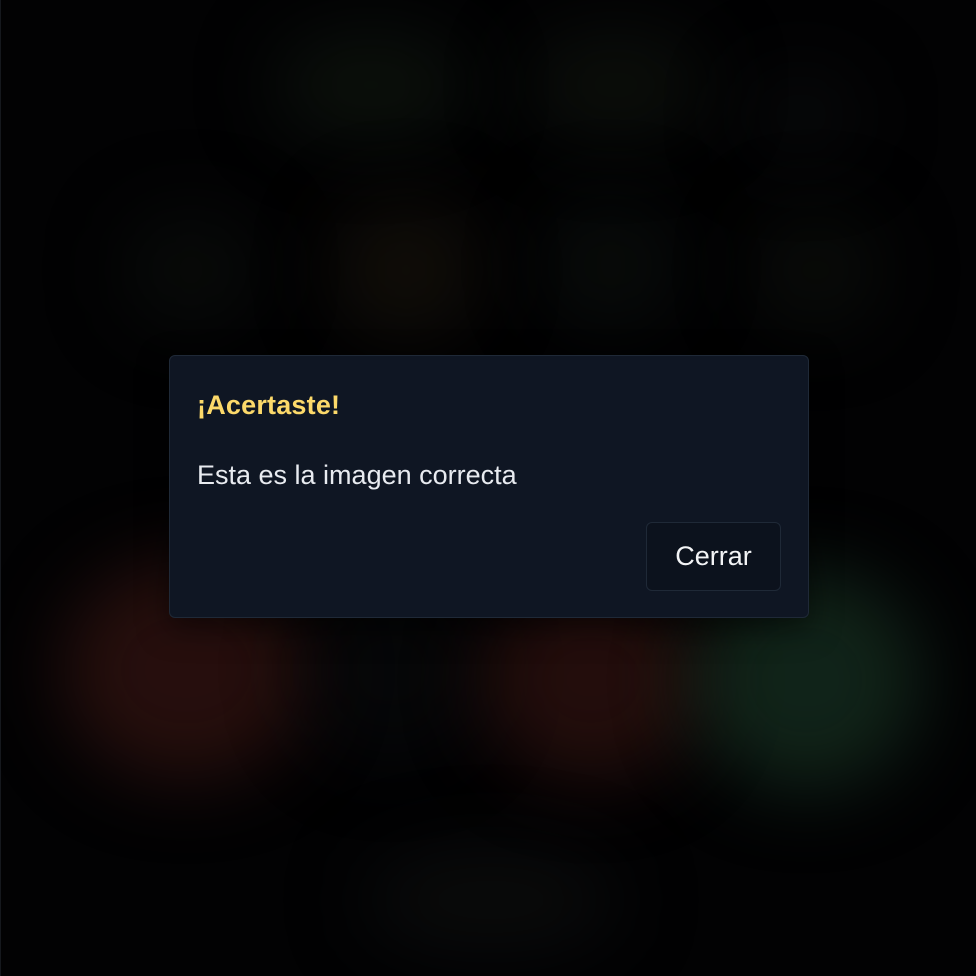  What do you see at coordinates (269, 405) in the screenshot?
I see `dialog-title: ¡Acertaste!` at bounding box center [269, 405].